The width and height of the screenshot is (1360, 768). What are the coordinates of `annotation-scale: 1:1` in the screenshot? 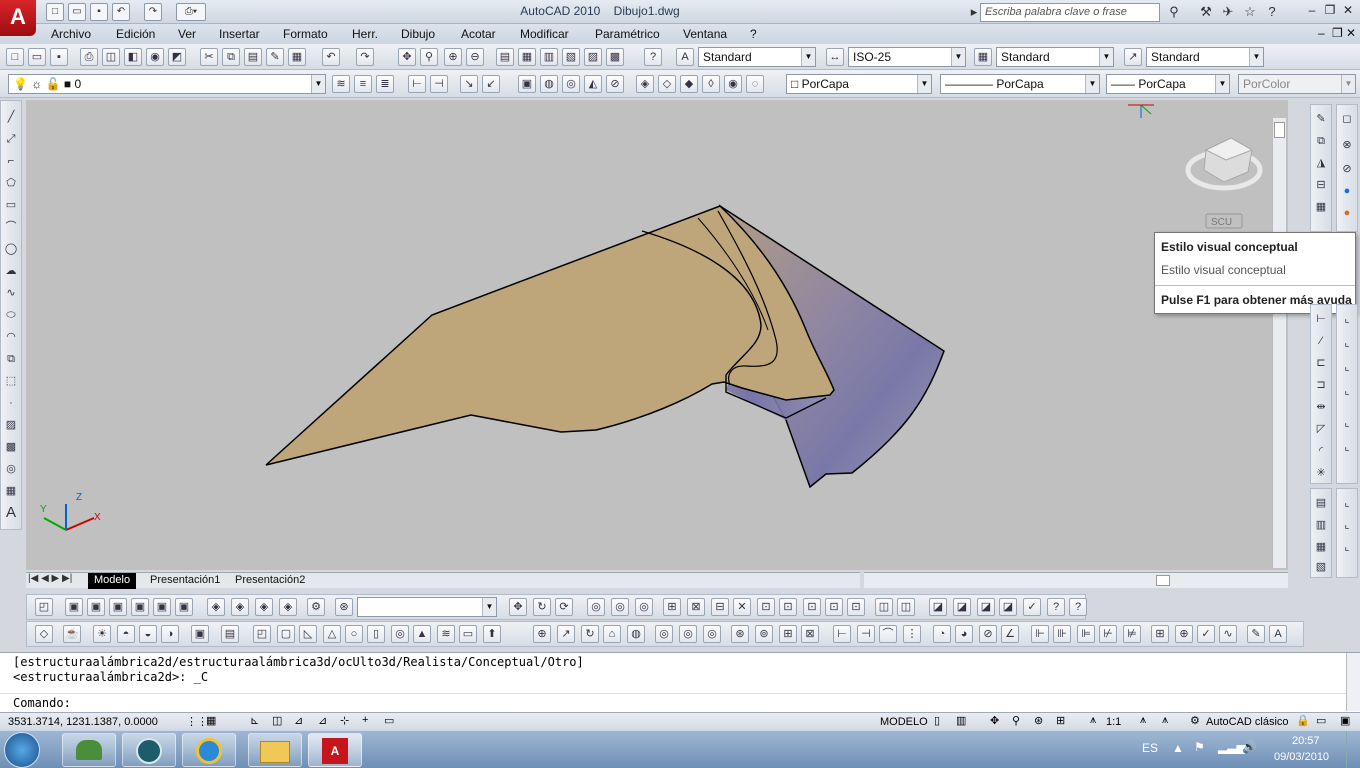 It's located at (1113, 722).